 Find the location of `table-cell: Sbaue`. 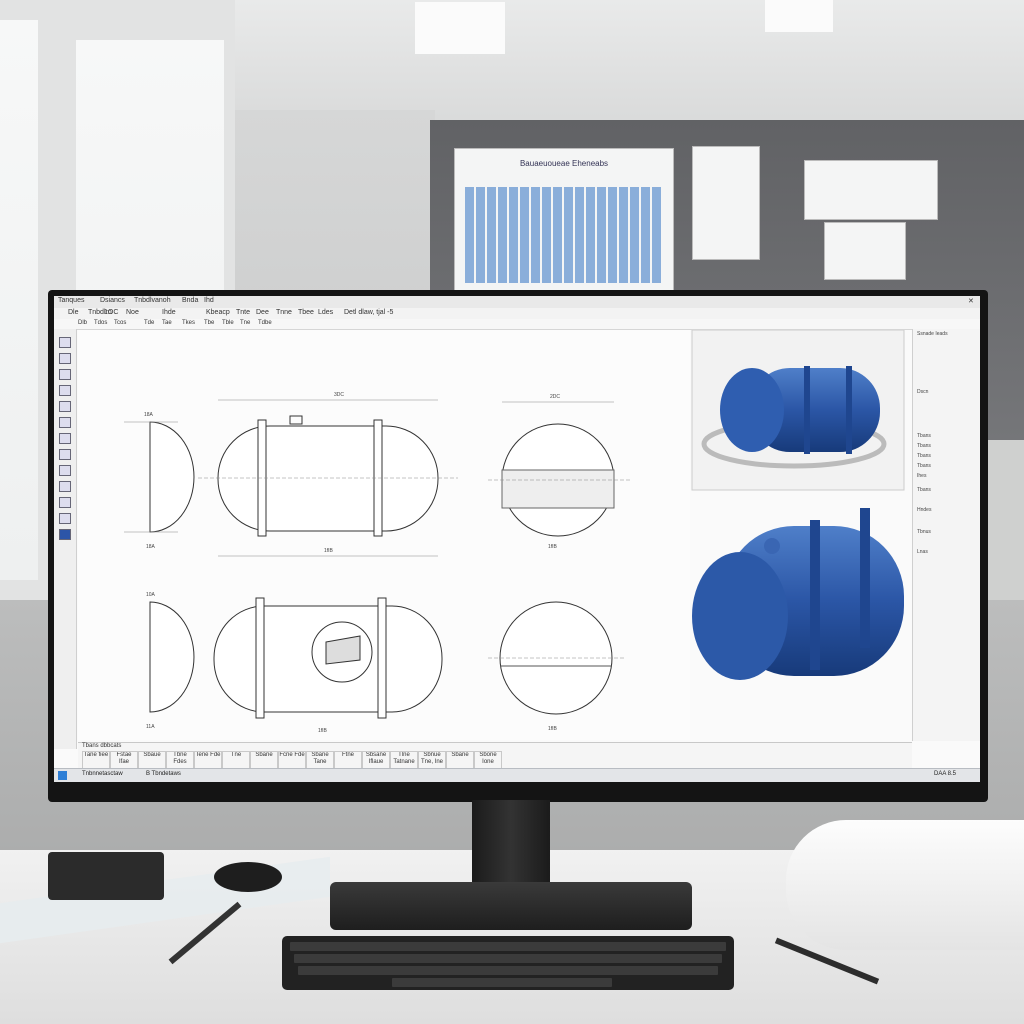

table-cell: Sbaue is located at coordinates (152, 760).